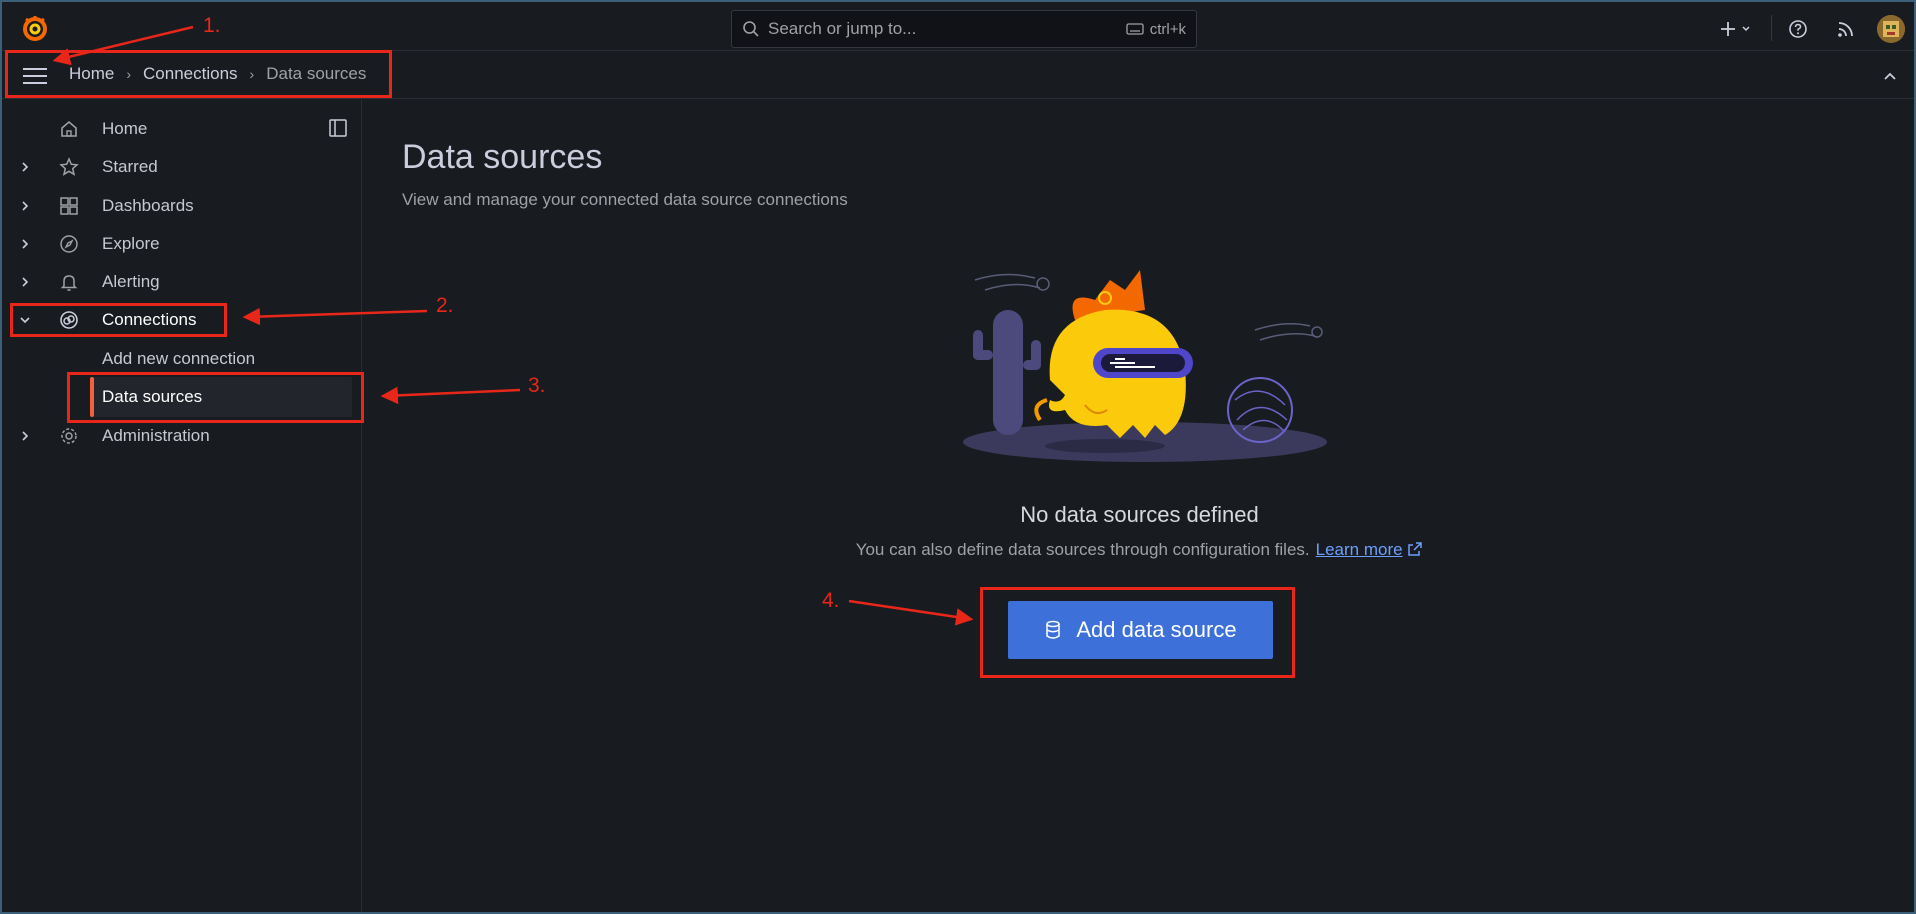 This screenshot has width=1916, height=914. What do you see at coordinates (964, 29) in the screenshot?
I see `search-input: Search or jump to... ctrl+k` at bounding box center [964, 29].